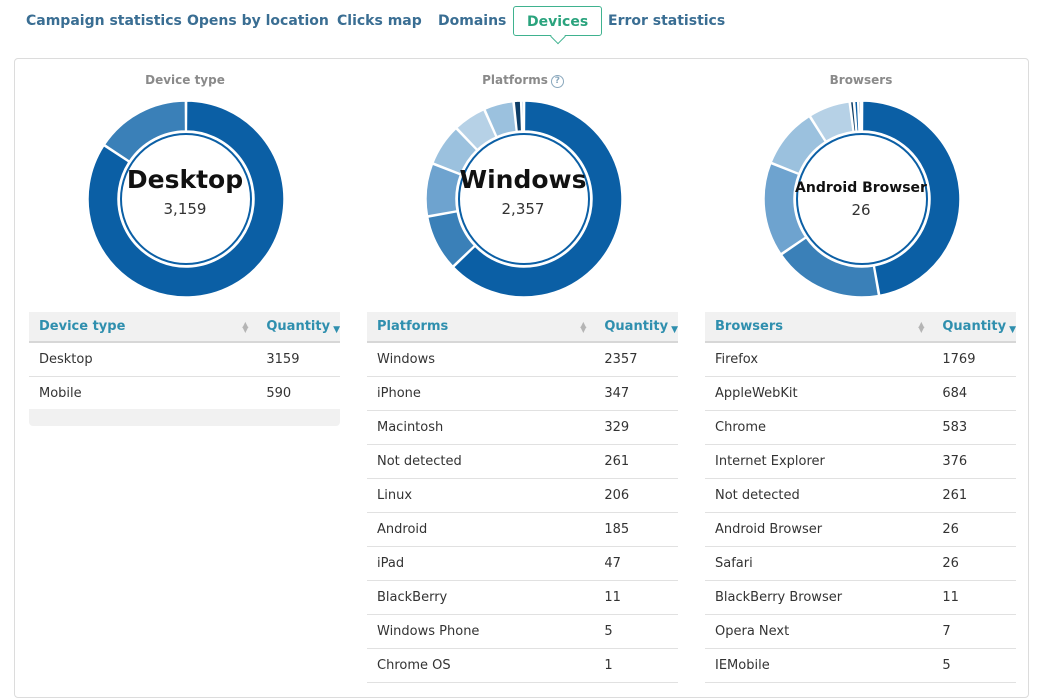 This screenshot has height=698, width=1043. What do you see at coordinates (974, 359) in the screenshot?
I see `row-quantity: 1769` at bounding box center [974, 359].